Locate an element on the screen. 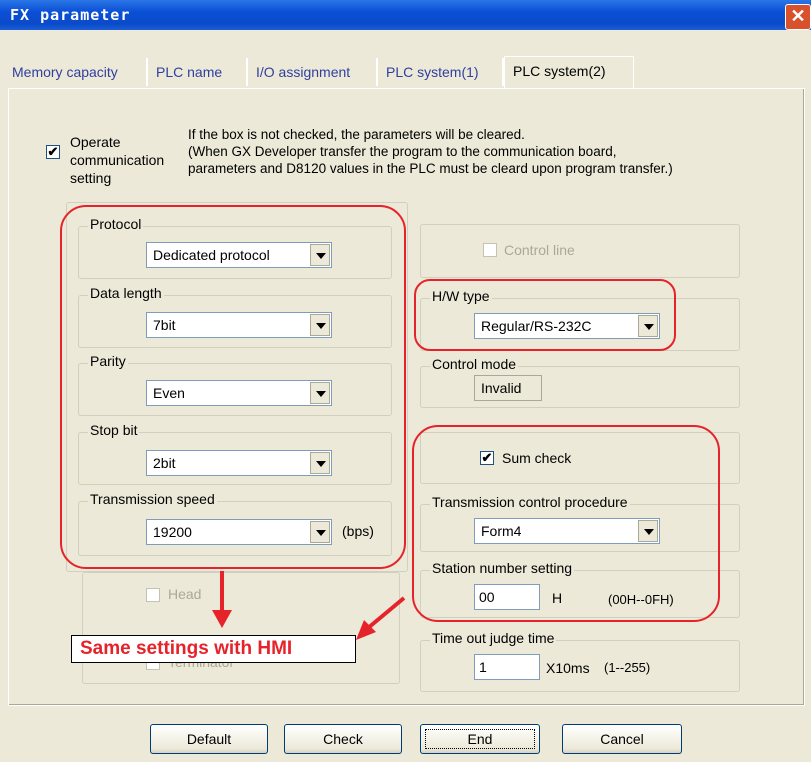 The height and width of the screenshot is (762, 811). annotation-arrowhead-down is located at coordinates (222, 619).